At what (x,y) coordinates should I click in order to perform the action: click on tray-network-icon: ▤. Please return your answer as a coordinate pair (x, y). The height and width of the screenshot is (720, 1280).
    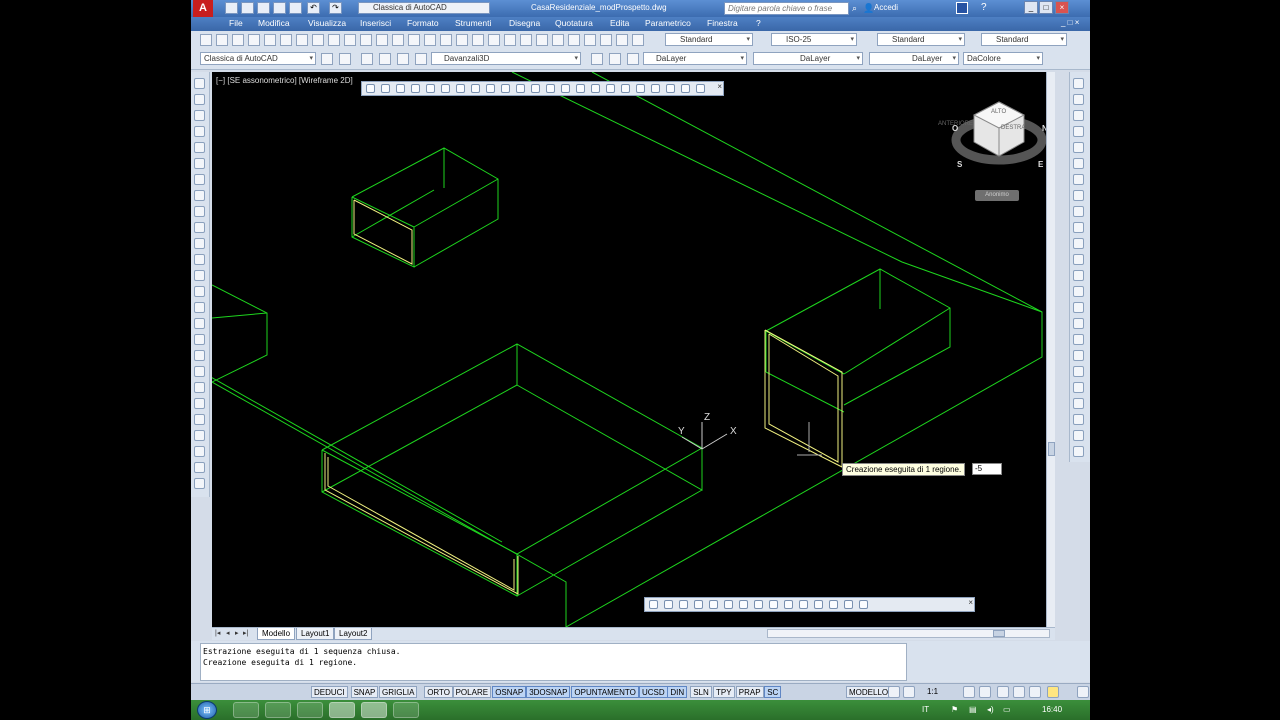
    Looking at the image, I should click on (973, 709).